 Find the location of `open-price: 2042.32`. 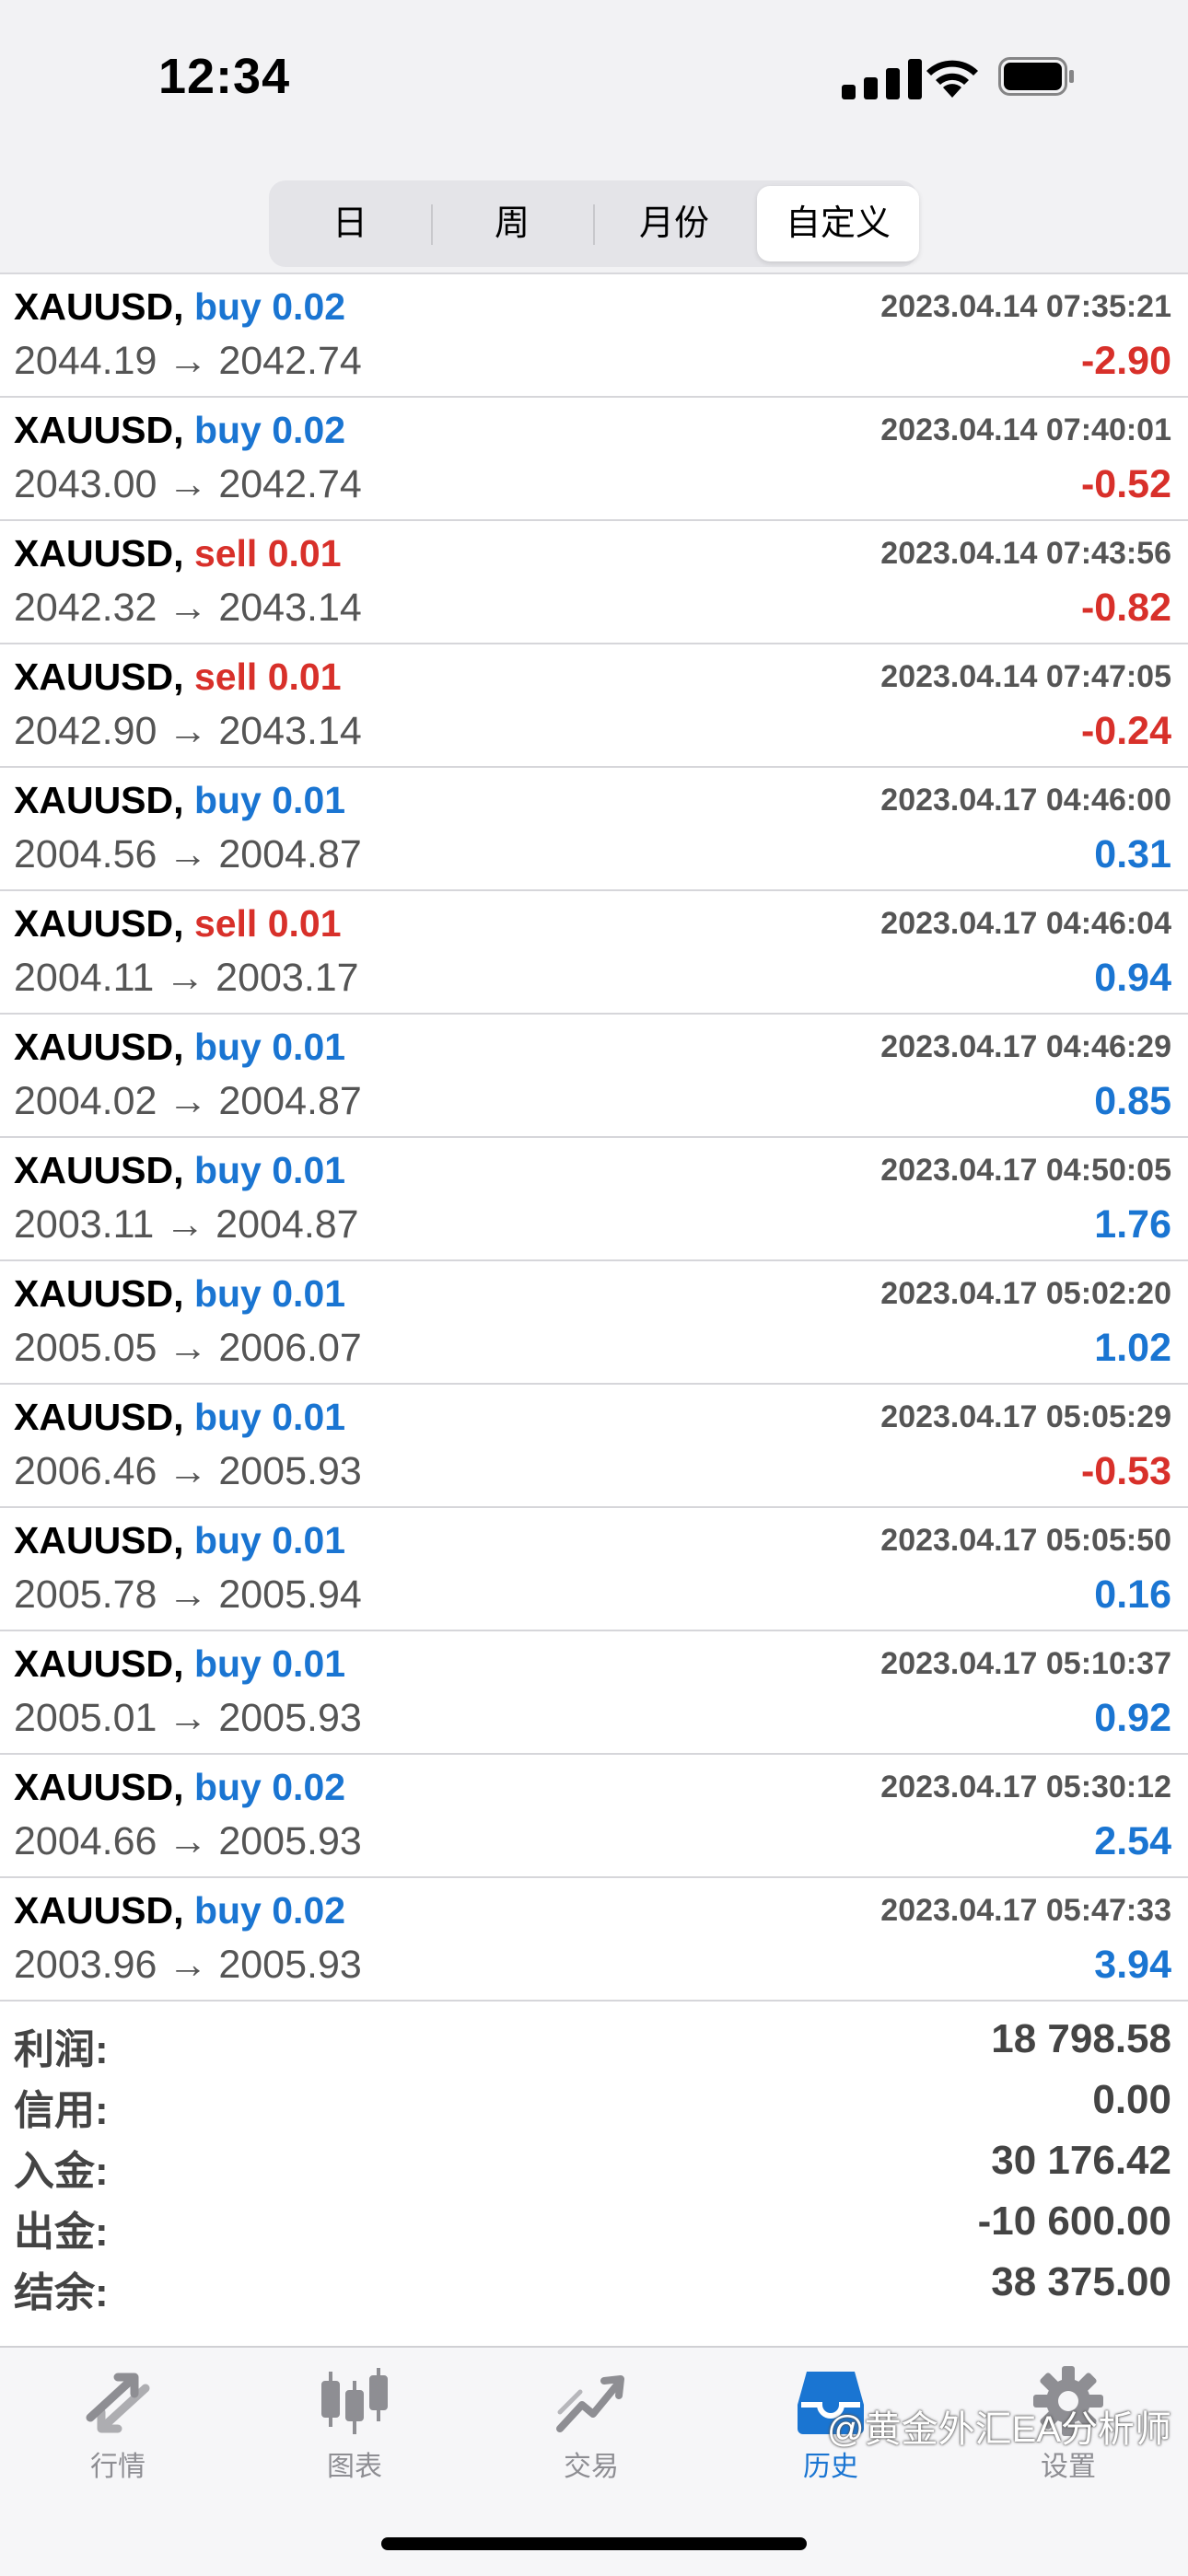

open-price: 2042.32 is located at coordinates (85, 608).